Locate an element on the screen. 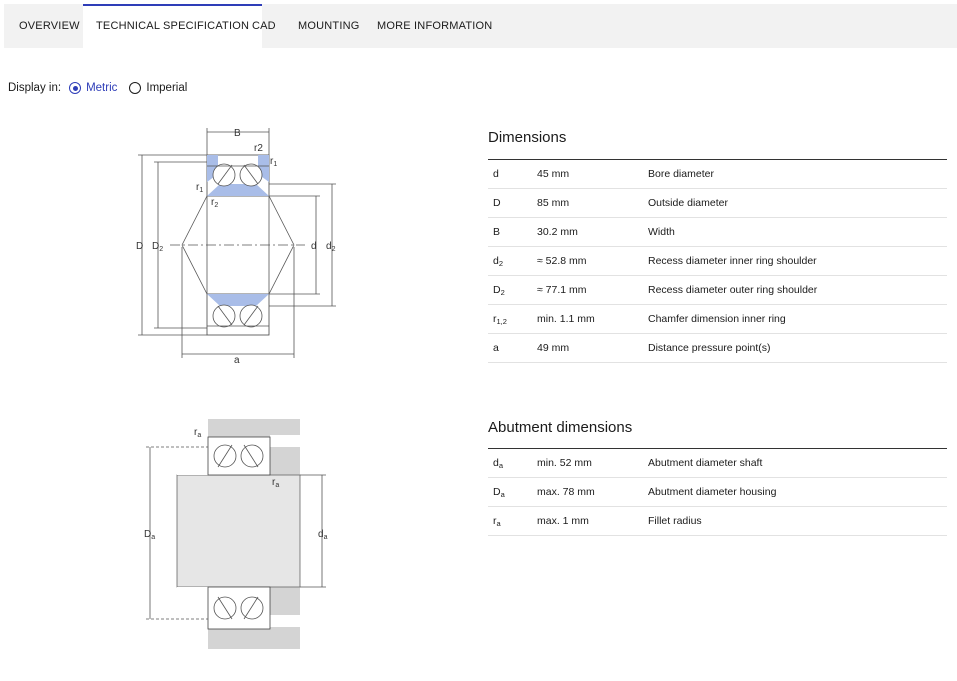  tab-technical-specification: TECHNICAL SPECIFICATION is located at coordinates (173, 26).